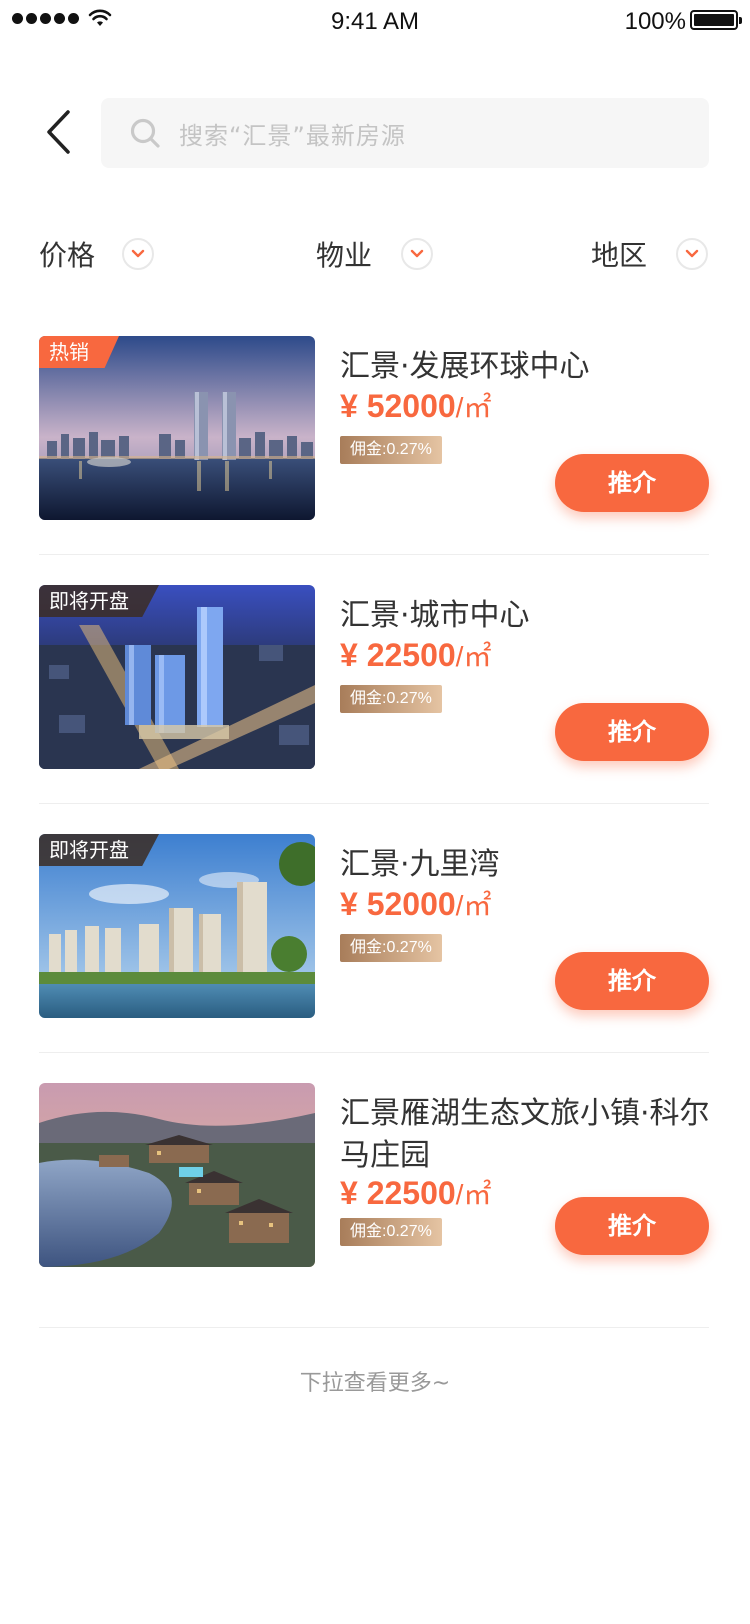 The height and width of the screenshot is (1624, 750). Describe the element at coordinates (145, 133) in the screenshot. I see `search-icon` at that location.